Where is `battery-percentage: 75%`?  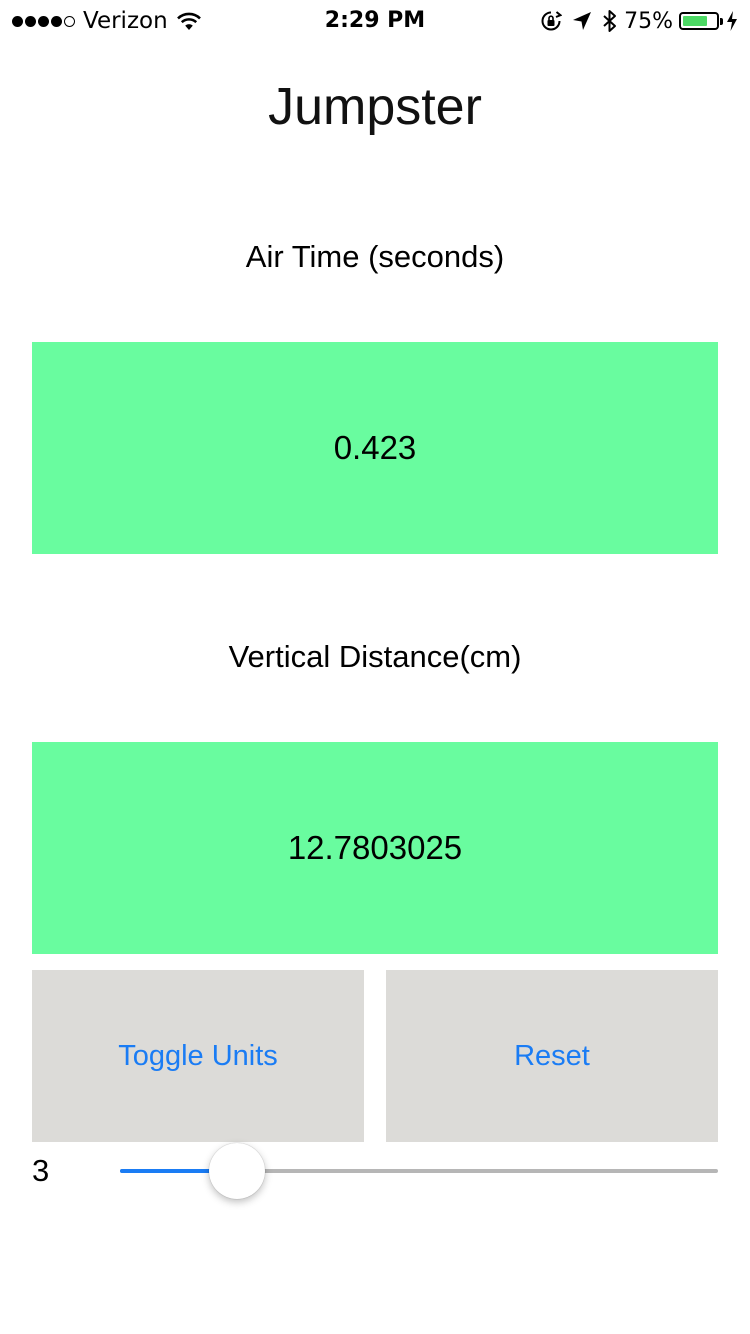
battery-percentage: 75% is located at coordinates (648, 21).